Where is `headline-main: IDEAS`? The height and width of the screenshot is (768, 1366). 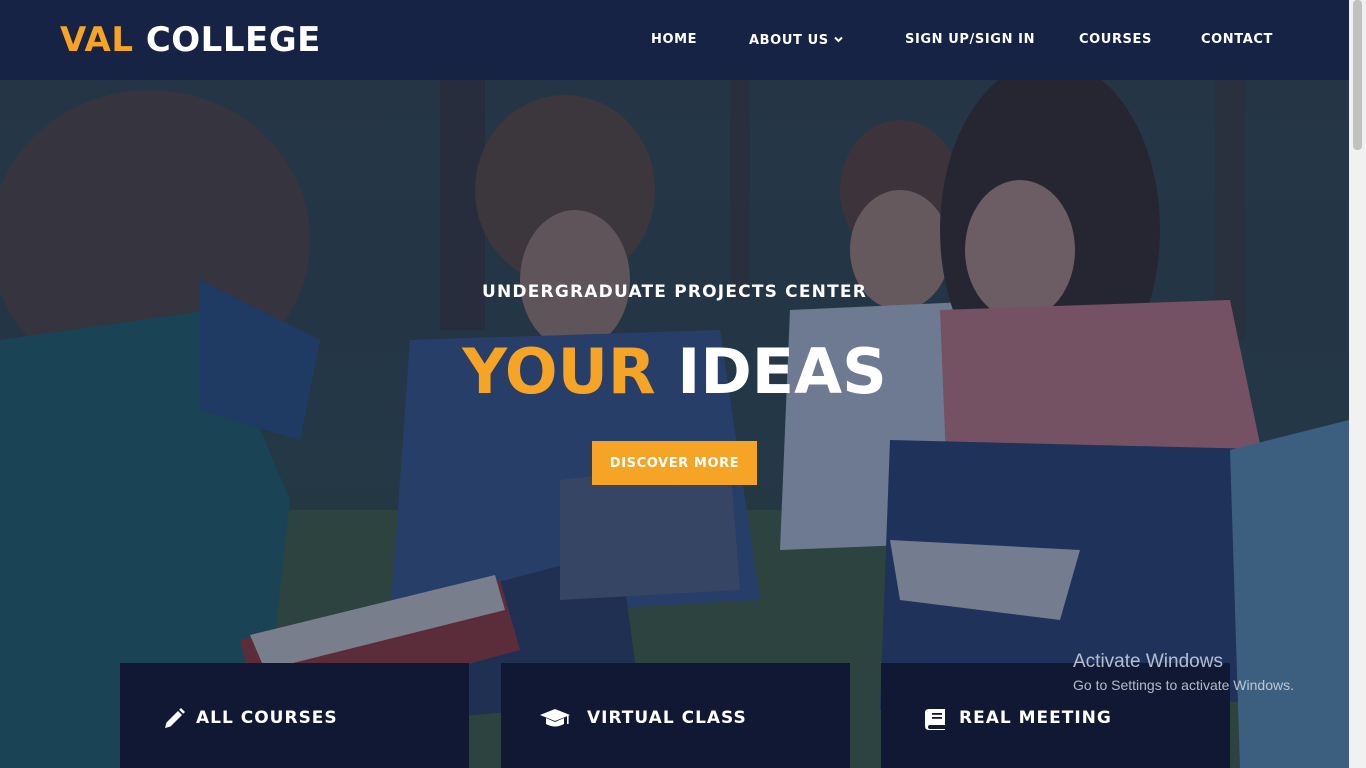 headline-main: IDEAS is located at coordinates (782, 371).